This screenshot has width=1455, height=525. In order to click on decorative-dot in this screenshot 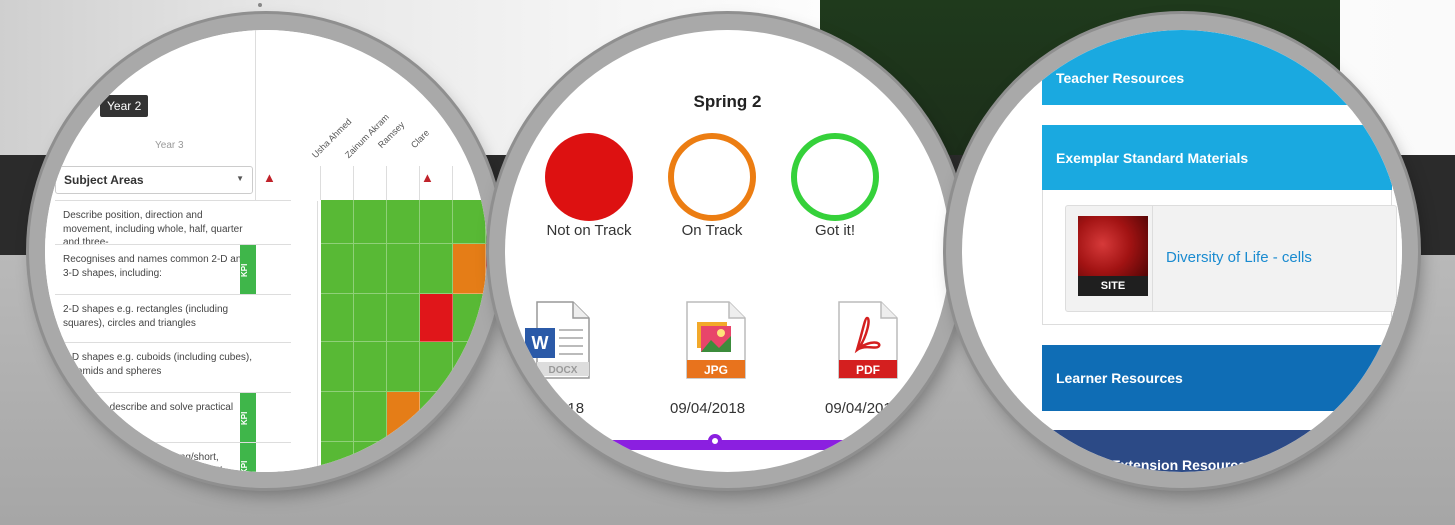, I will do `click(260, 5)`.